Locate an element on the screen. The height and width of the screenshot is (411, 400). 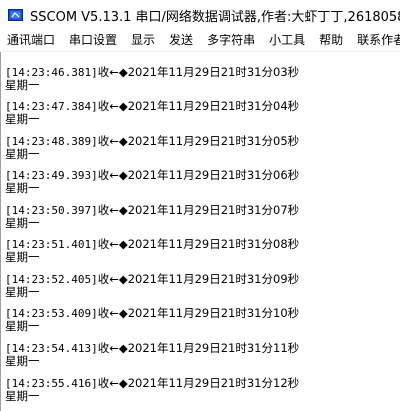
log-message: 收←◆2021年11月29日21时31分11秒 is located at coordinates (198, 348).